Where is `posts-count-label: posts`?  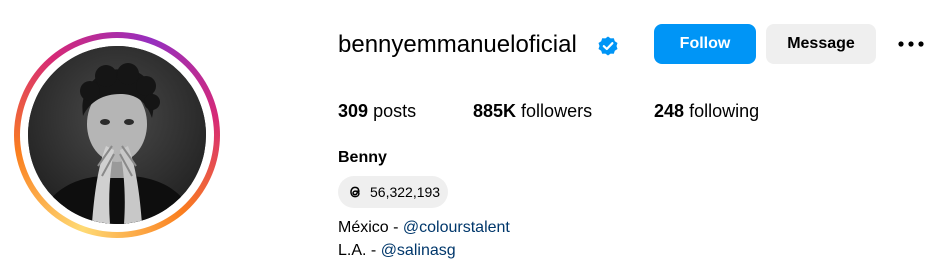 posts-count-label: posts is located at coordinates (395, 111).